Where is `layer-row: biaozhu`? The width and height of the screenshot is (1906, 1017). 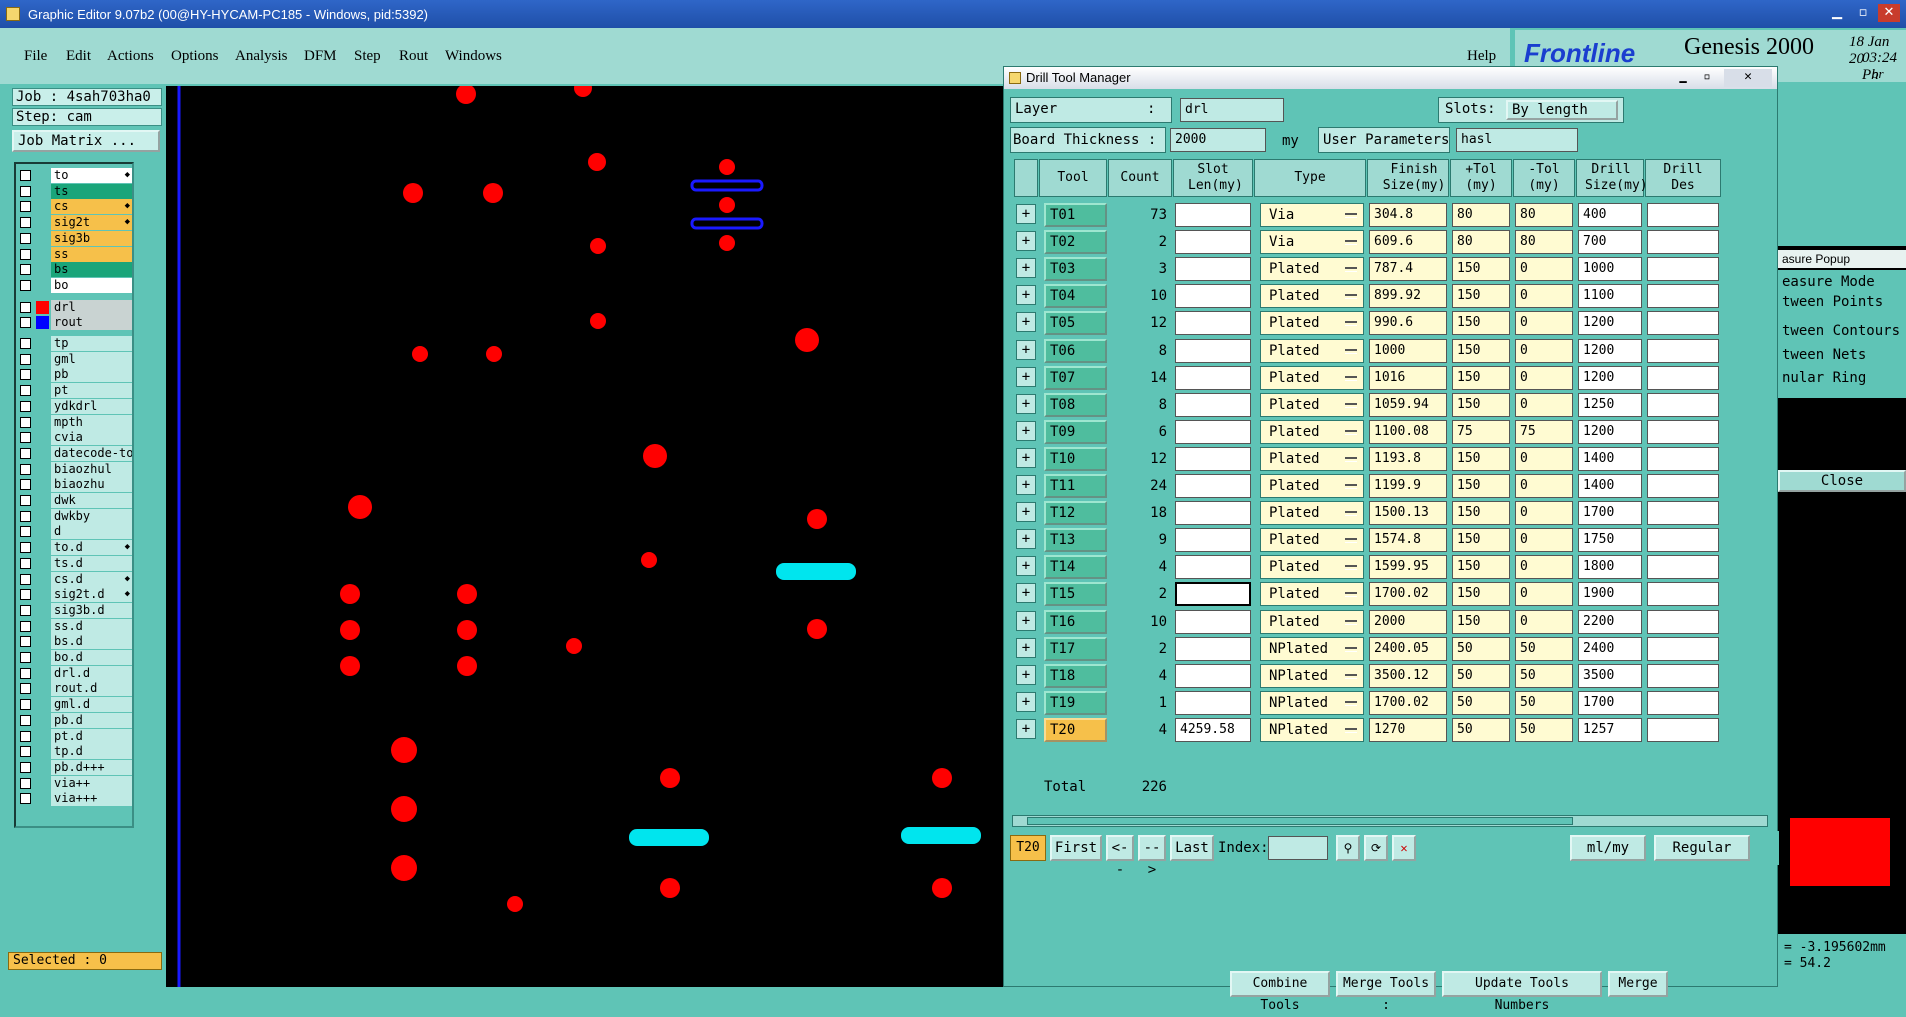
layer-row: biaozhu is located at coordinates (75, 485).